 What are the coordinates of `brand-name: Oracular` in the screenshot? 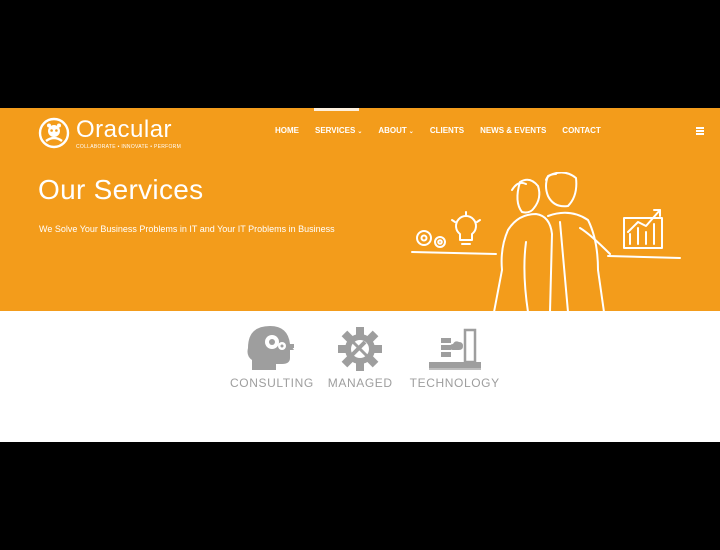 It's located at (124, 129).